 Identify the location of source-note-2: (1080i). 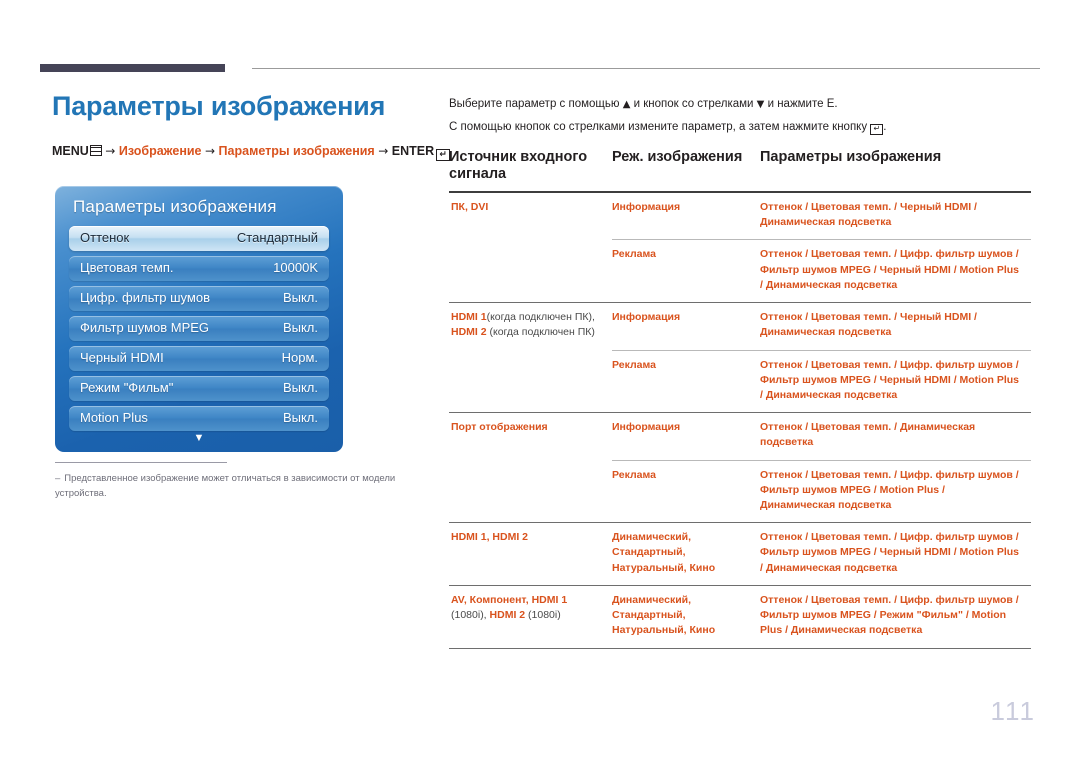
(543, 615).